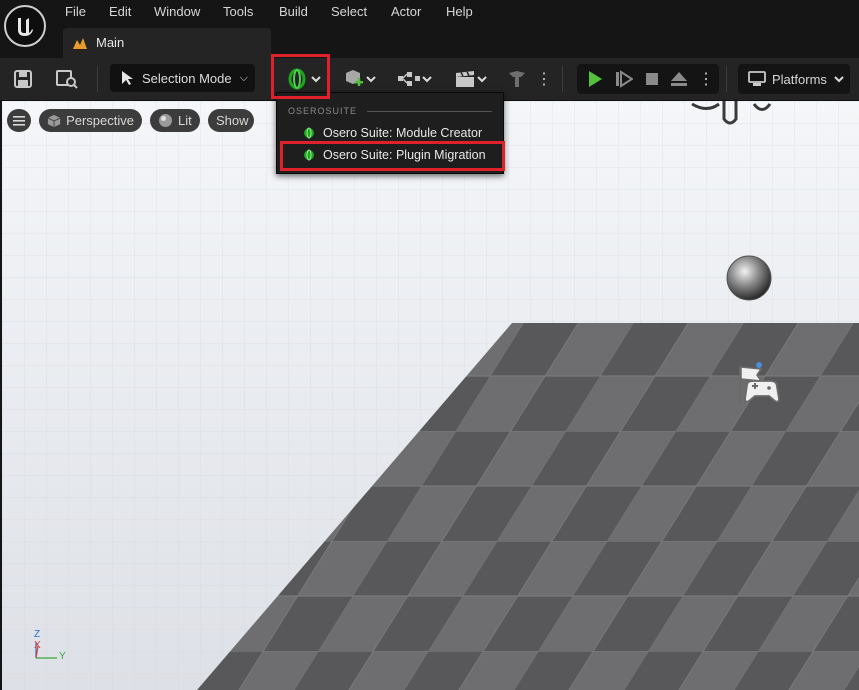 The height and width of the screenshot is (690, 859). Describe the element at coordinates (517, 79) in the screenshot. I see `modeling-tools-icon` at that location.